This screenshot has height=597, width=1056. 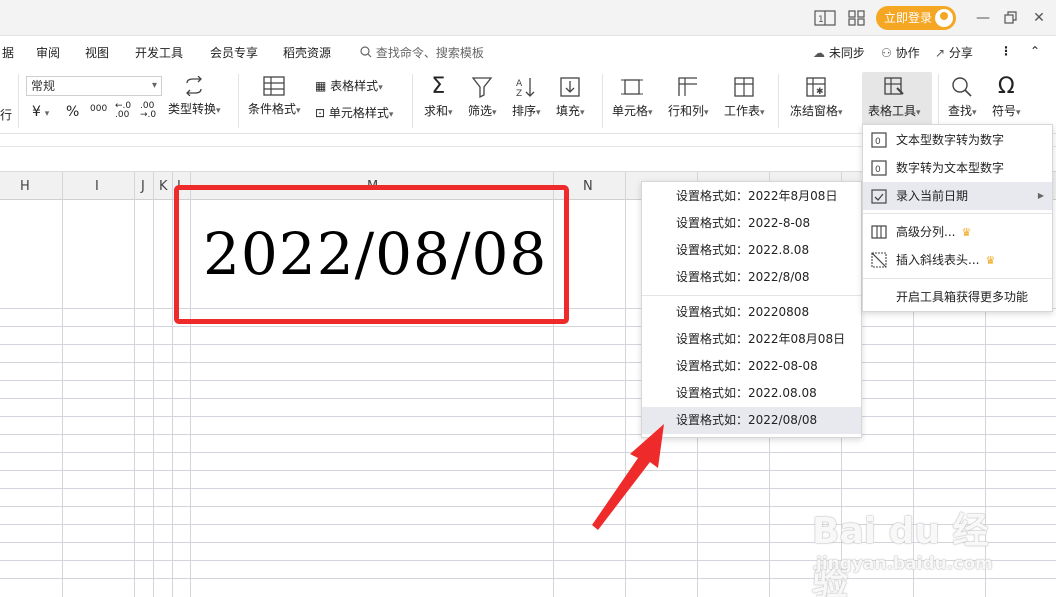 What do you see at coordinates (751, 277) in the screenshot?
I see `date-format-option: 设置格式如：2022/8/08` at bounding box center [751, 277].